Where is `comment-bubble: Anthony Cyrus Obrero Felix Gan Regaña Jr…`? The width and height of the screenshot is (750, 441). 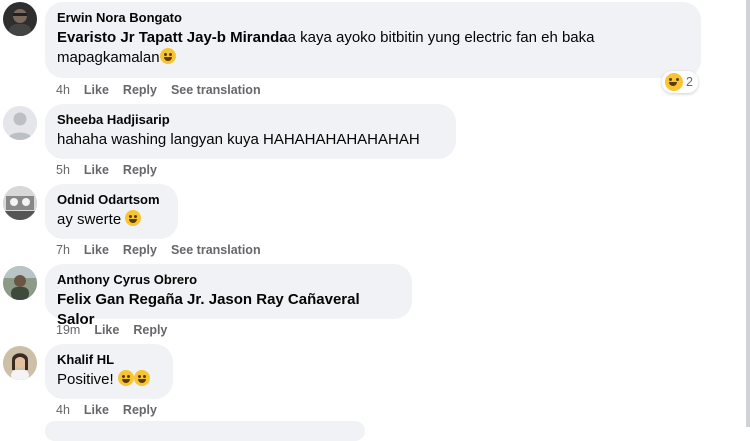 comment-bubble: Anthony Cyrus Obrero Felix Gan Regaña Jr… is located at coordinates (228, 296).